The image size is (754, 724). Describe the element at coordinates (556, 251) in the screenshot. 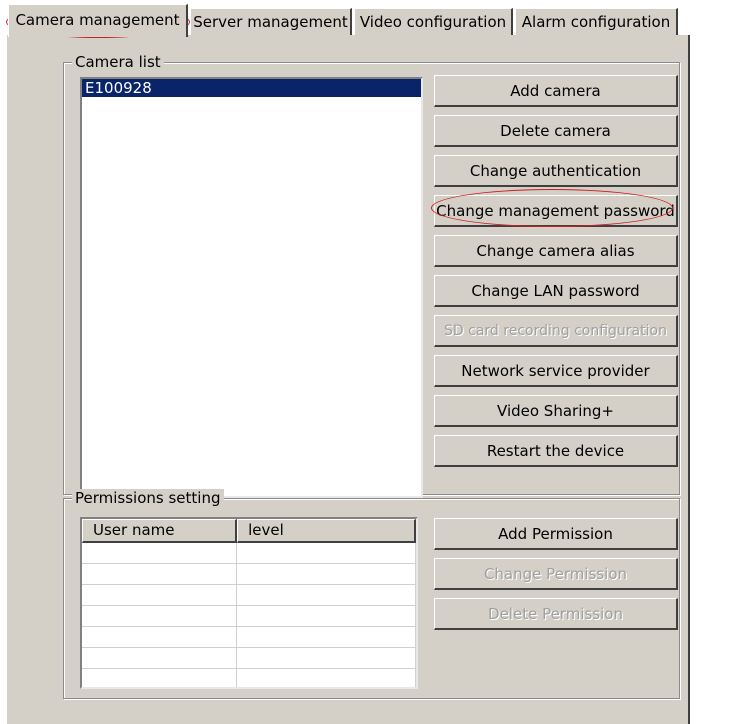

I see `change-camera-alias-button: Change camera alias` at that location.